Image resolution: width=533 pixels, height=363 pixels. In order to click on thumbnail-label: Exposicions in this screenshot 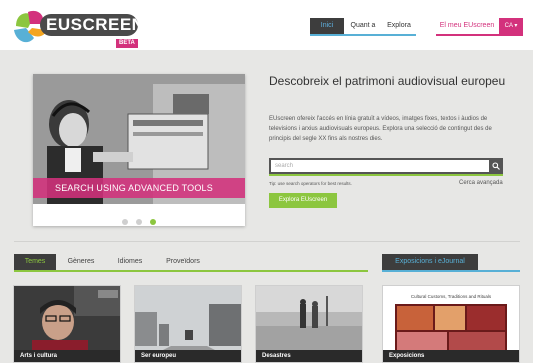, I will do `click(451, 356)`.